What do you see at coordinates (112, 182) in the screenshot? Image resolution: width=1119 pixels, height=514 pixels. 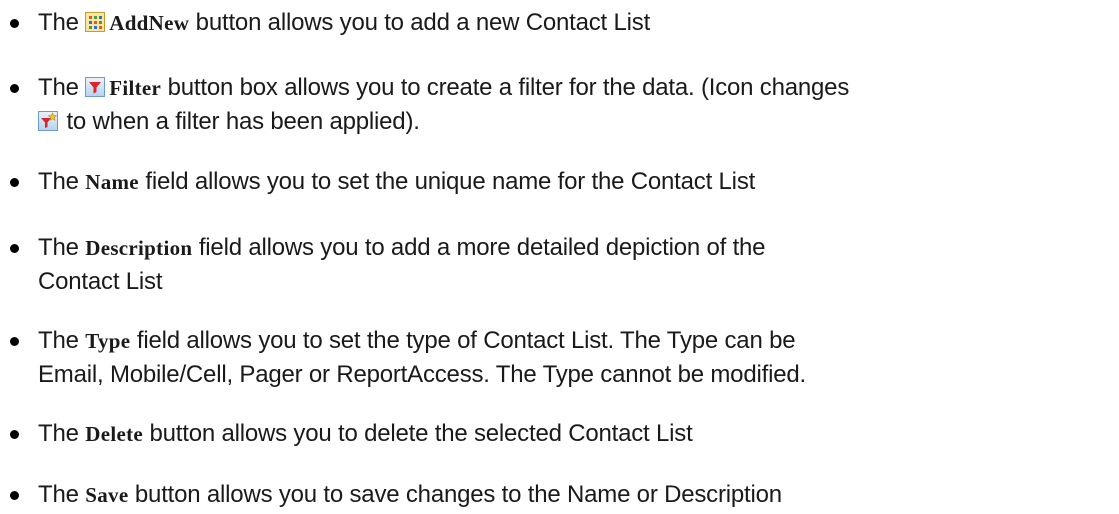 I see `name-keyword: Name` at bounding box center [112, 182].